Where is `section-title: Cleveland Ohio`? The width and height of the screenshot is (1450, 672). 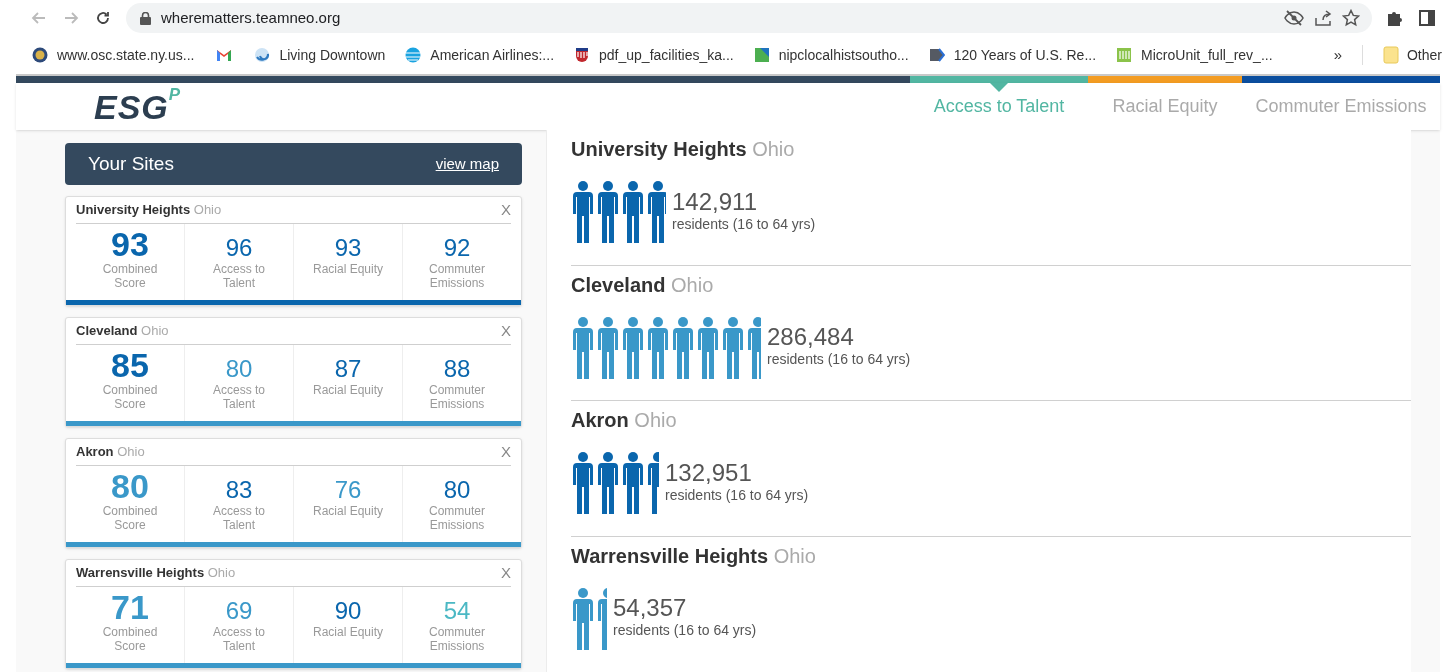
section-title: Cleveland Ohio is located at coordinates (643, 285).